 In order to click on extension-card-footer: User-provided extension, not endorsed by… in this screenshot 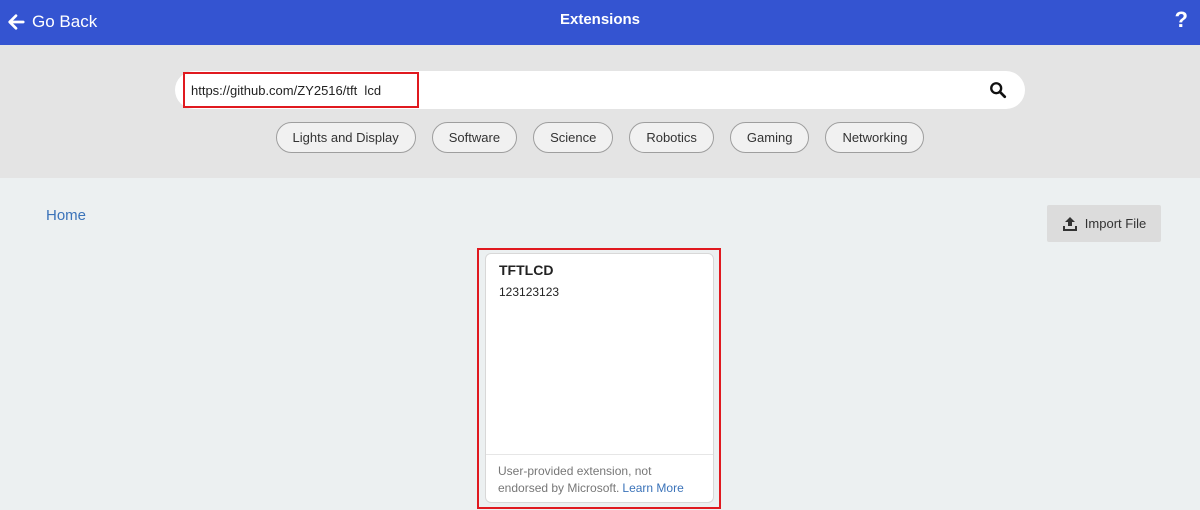, I will do `click(599, 478)`.